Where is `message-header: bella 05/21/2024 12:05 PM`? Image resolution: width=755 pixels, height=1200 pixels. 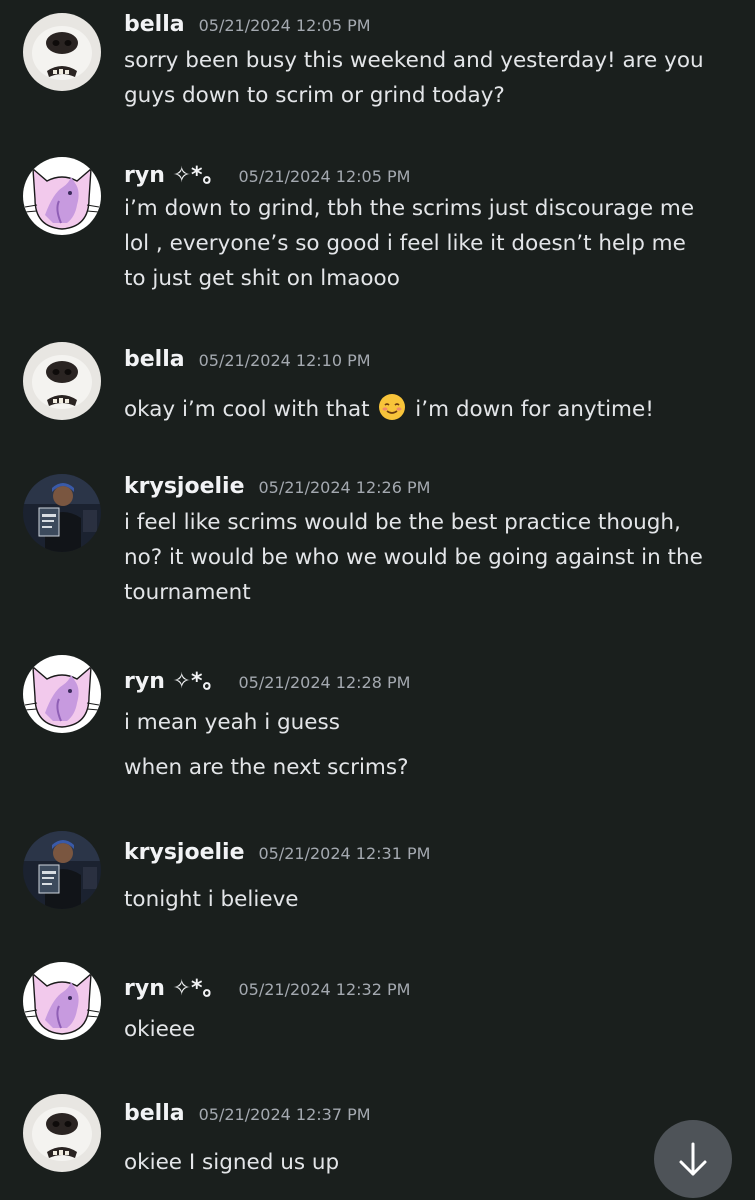
message-header: bella 05/21/2024 12:05 PM is located at coordinates (247, 27).